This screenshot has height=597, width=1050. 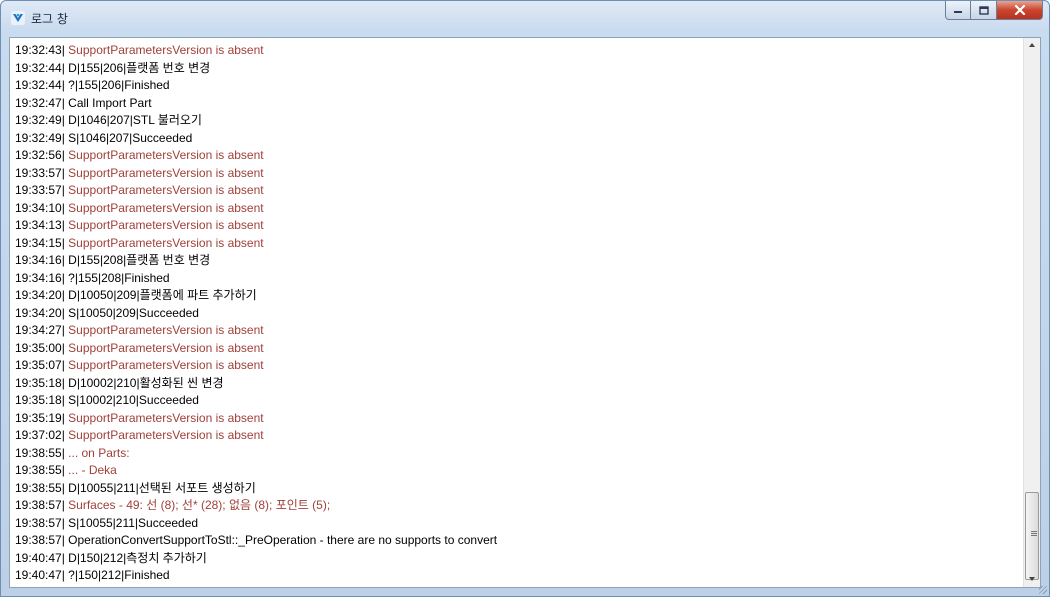 What do you see at coordinates (119, 277) in the screenshot?
I see `log-message: ?|155|208|Finished` at bounding box center [119, 277].